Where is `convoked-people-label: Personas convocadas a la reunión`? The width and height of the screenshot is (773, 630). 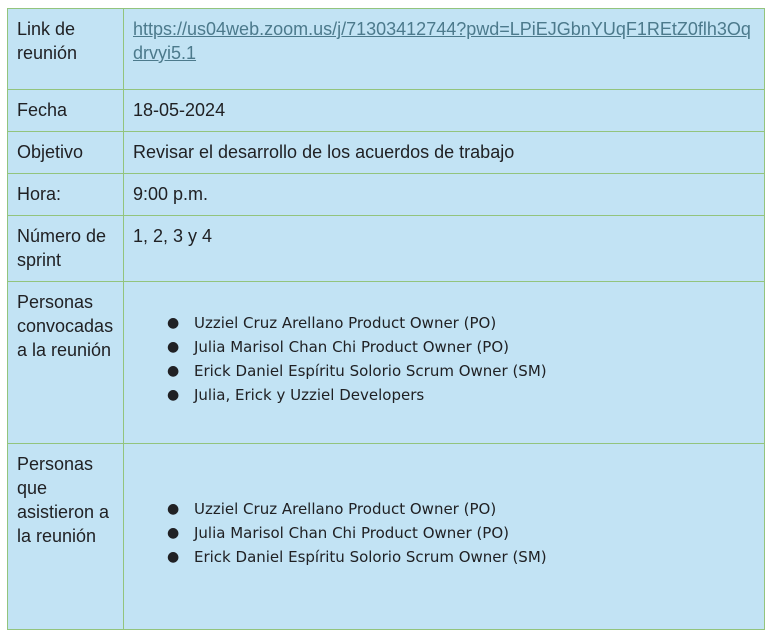 convoked-people-label: Personas convocadas a la reunión is located at coordinates (65, 362).